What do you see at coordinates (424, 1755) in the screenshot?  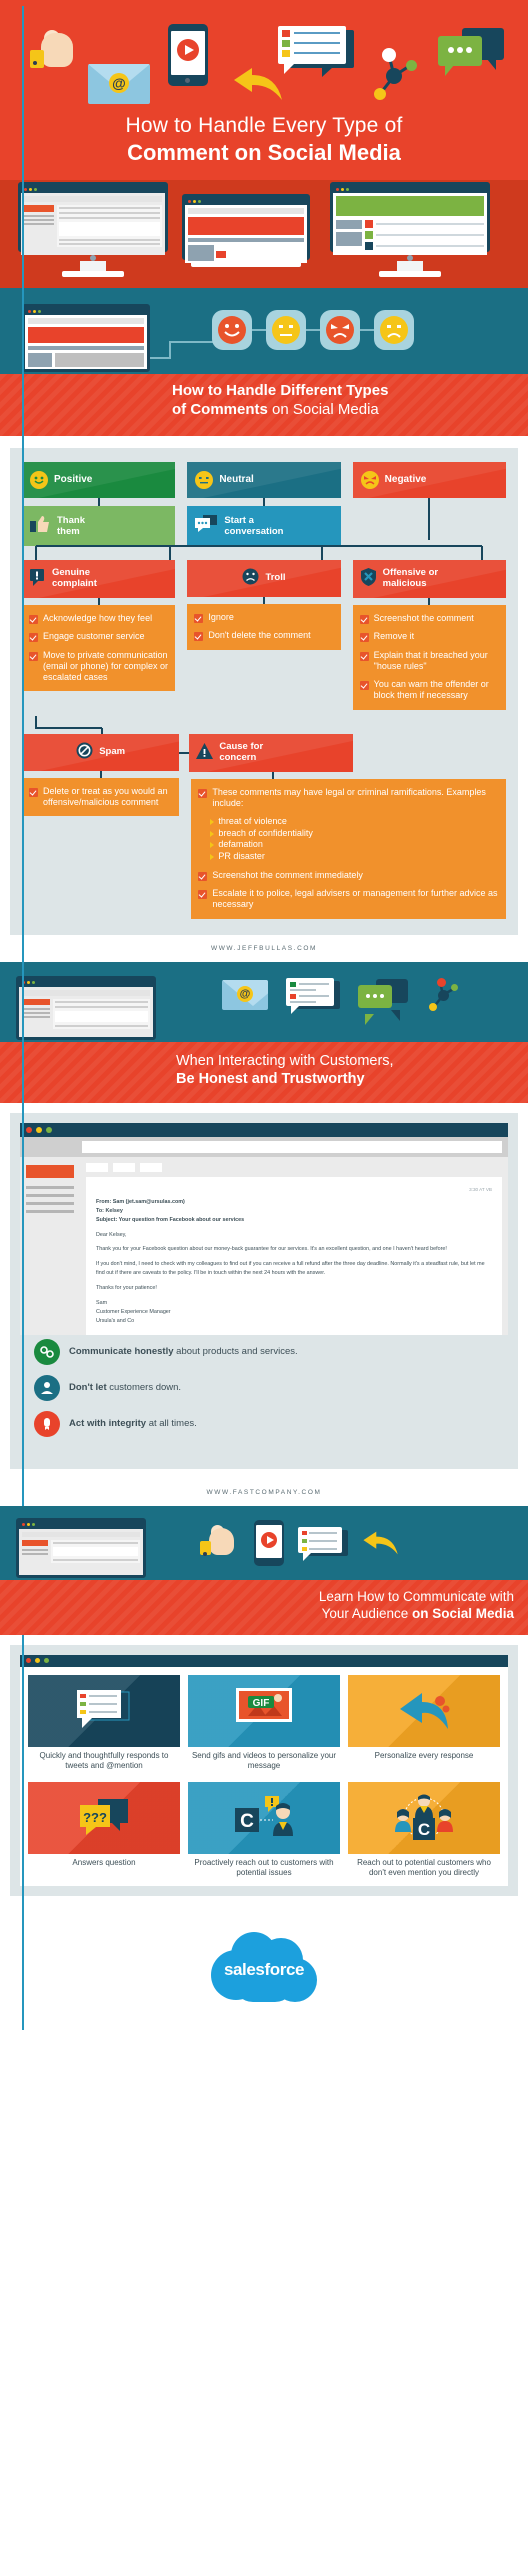 I see `card-caption: Personalize every response` at bounding box center [424, 1755].